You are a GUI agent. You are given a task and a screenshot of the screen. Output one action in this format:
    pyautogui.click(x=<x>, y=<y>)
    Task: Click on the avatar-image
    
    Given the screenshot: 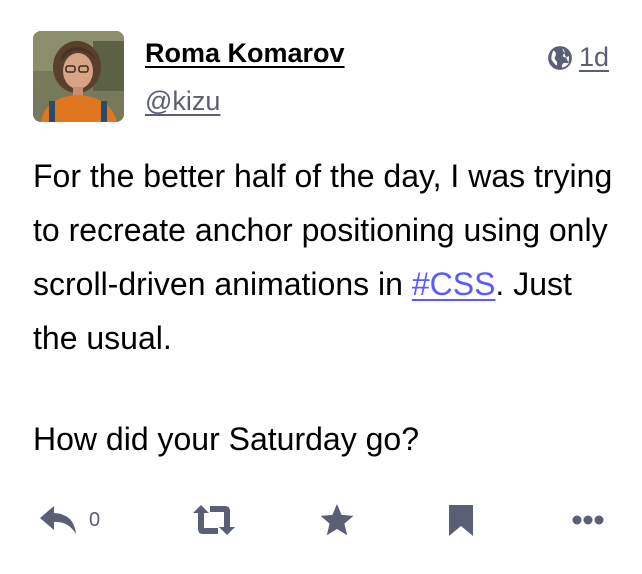 What is the action you would take?
    pyautogui.click(x=78, y=76)
    